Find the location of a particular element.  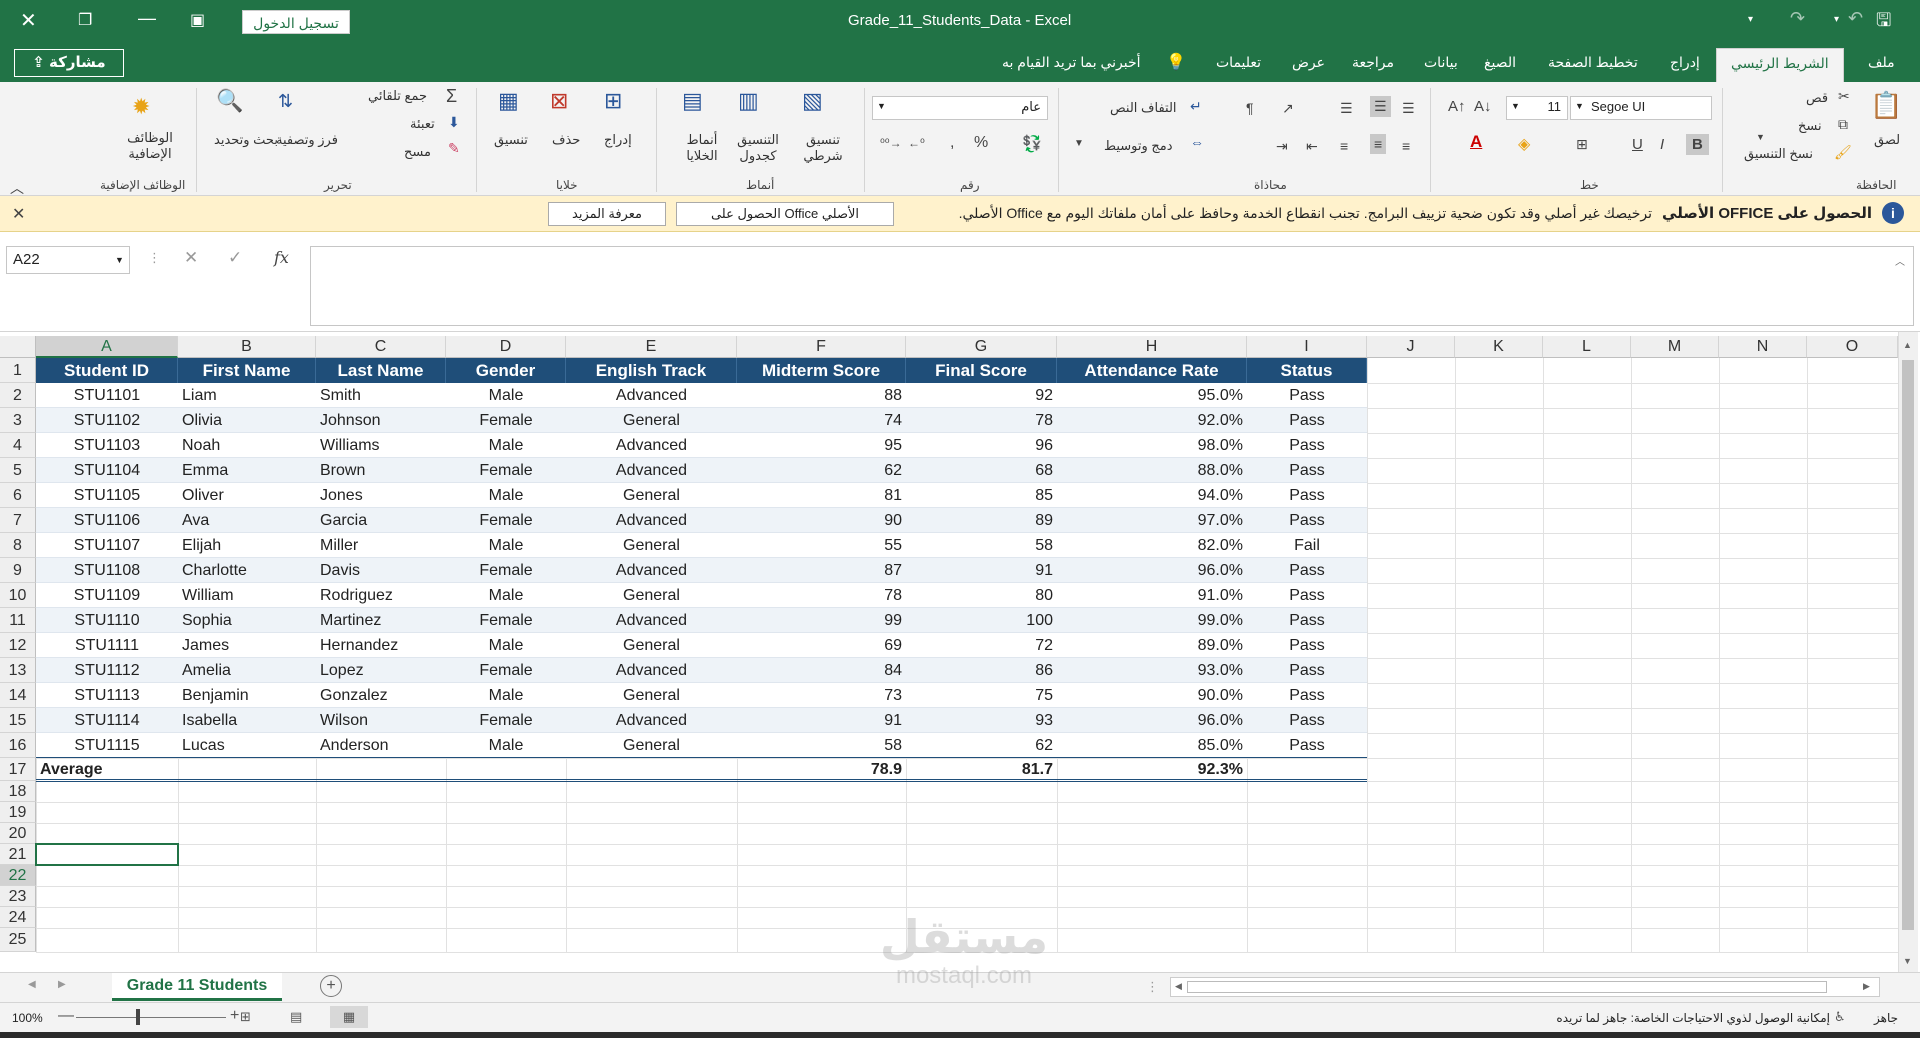

table-cell: STU1112 is located at coordinates (107, 670).